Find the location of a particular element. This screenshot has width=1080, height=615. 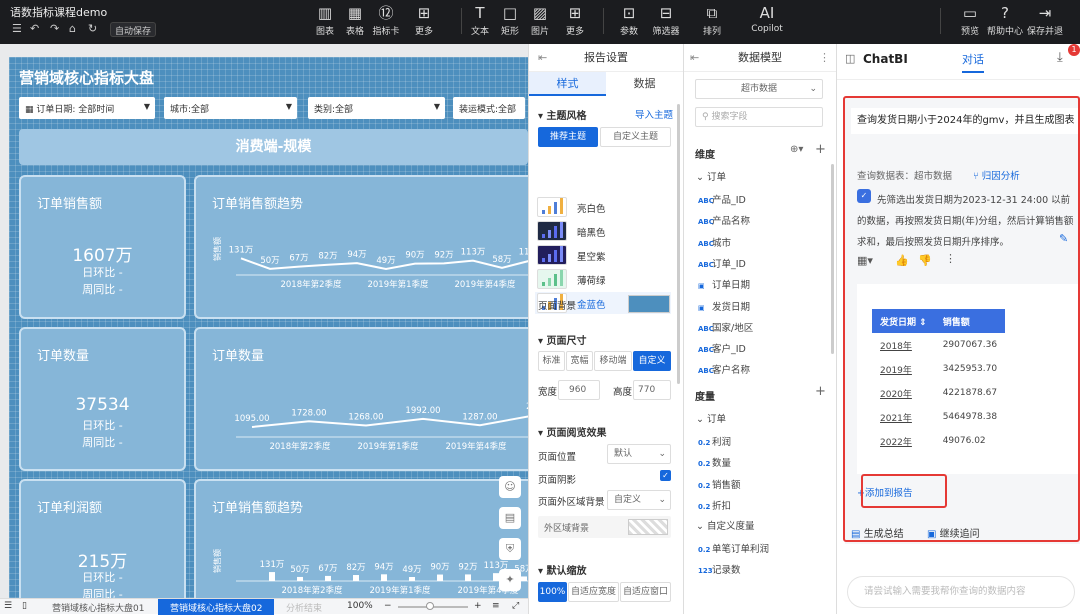

fullscreen-icon: ⤢ is located at coordinates (515, 606).